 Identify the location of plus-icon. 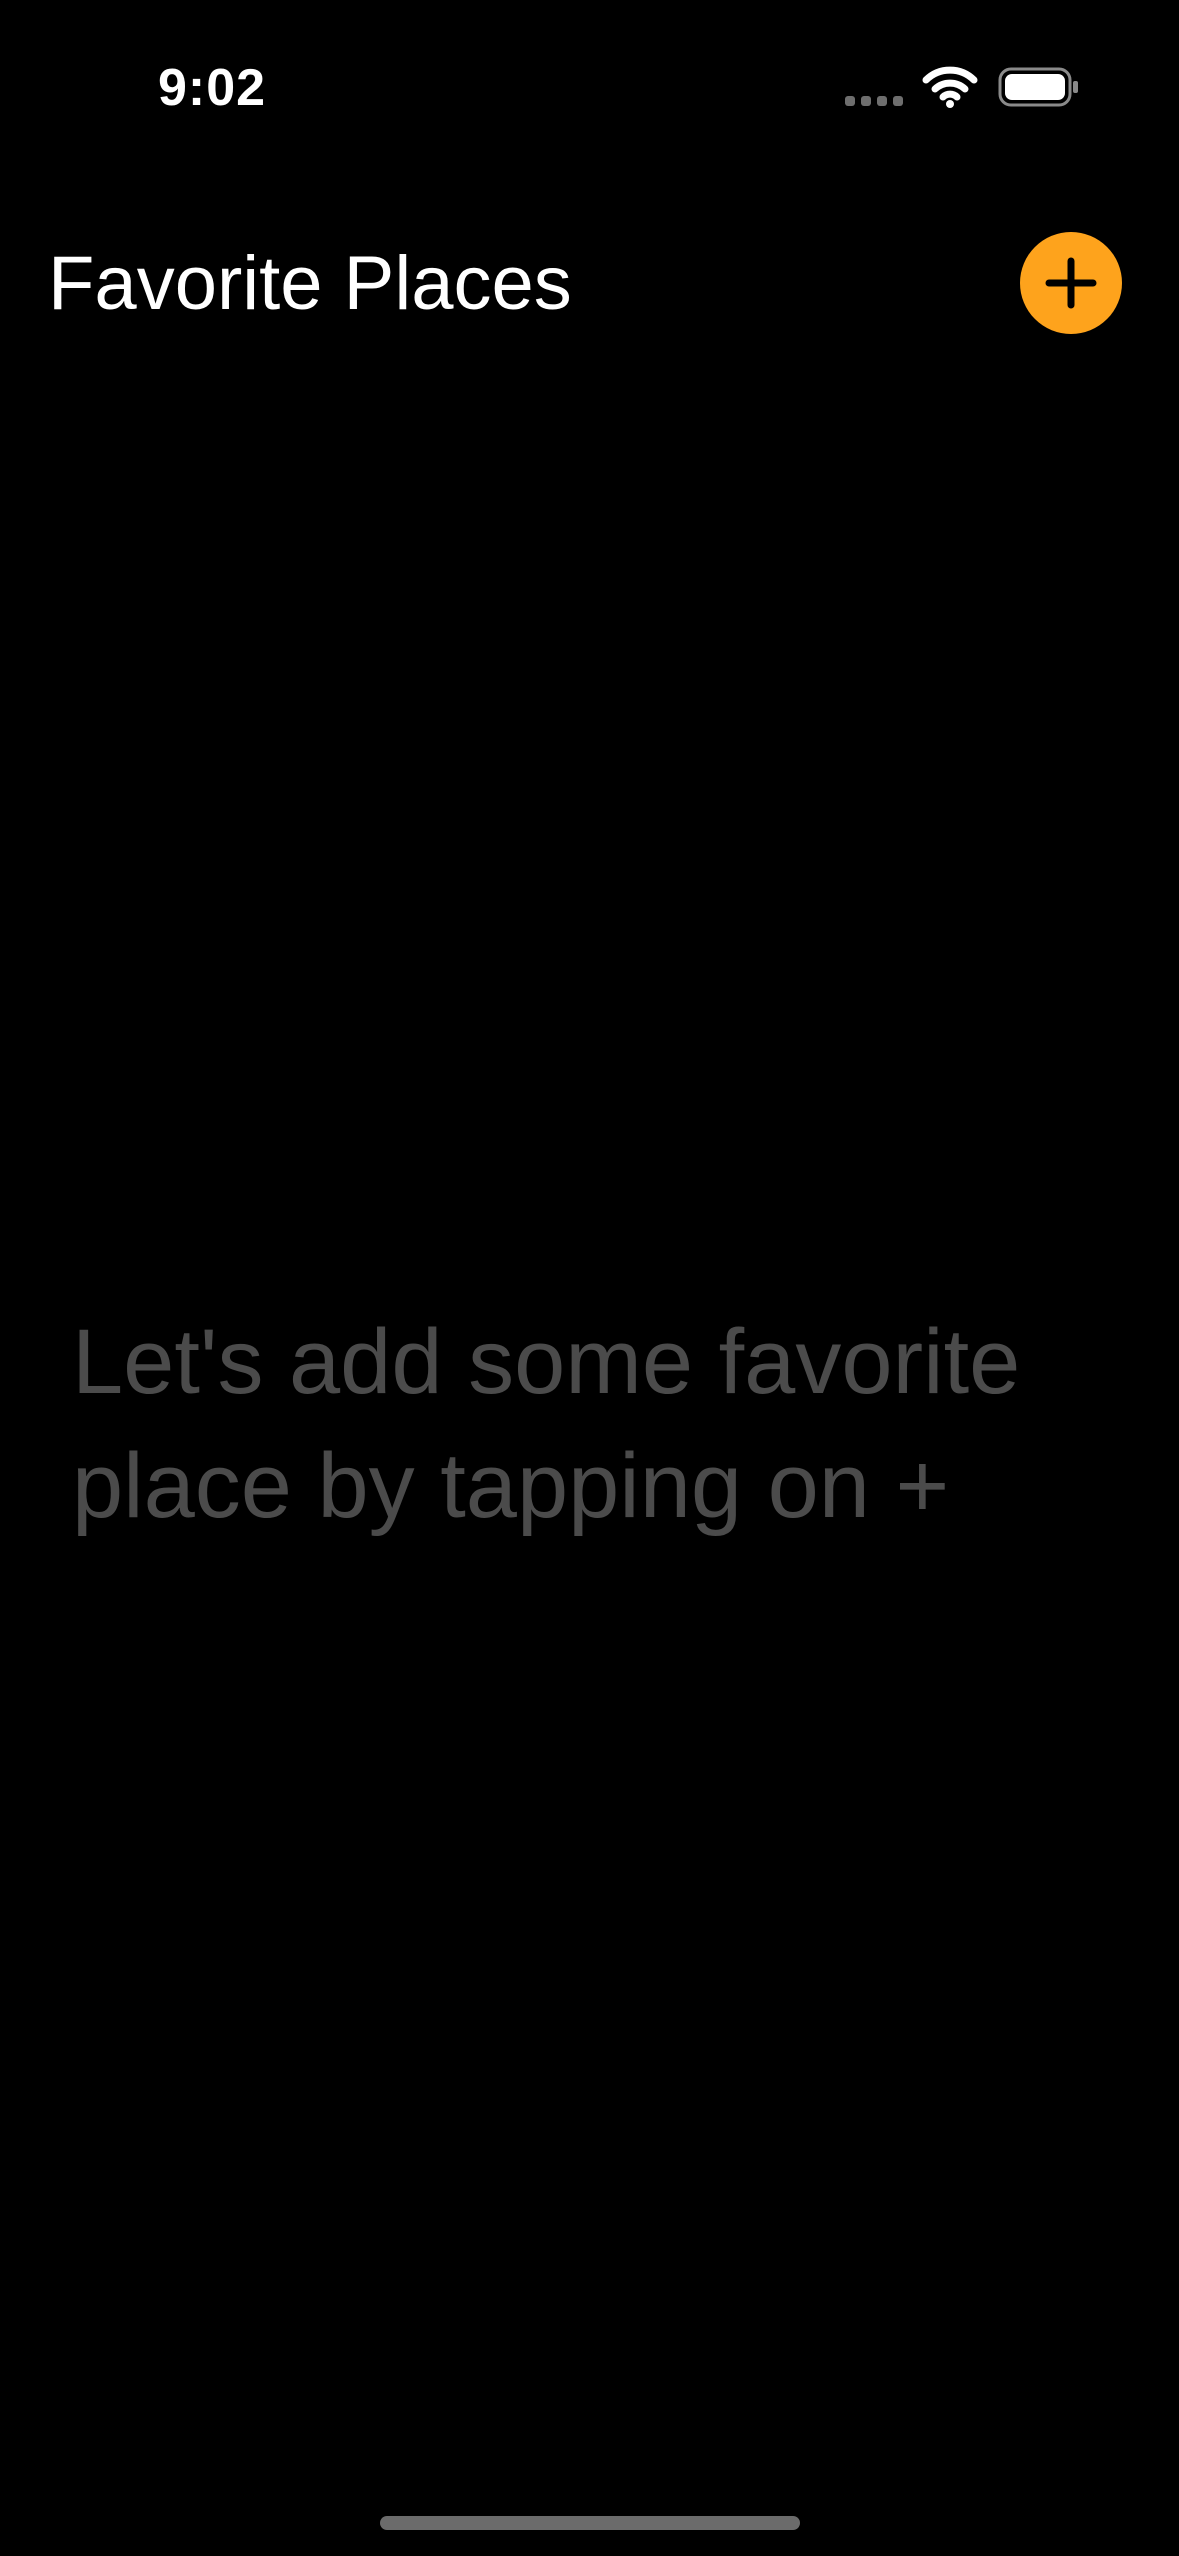
(1071, 283).